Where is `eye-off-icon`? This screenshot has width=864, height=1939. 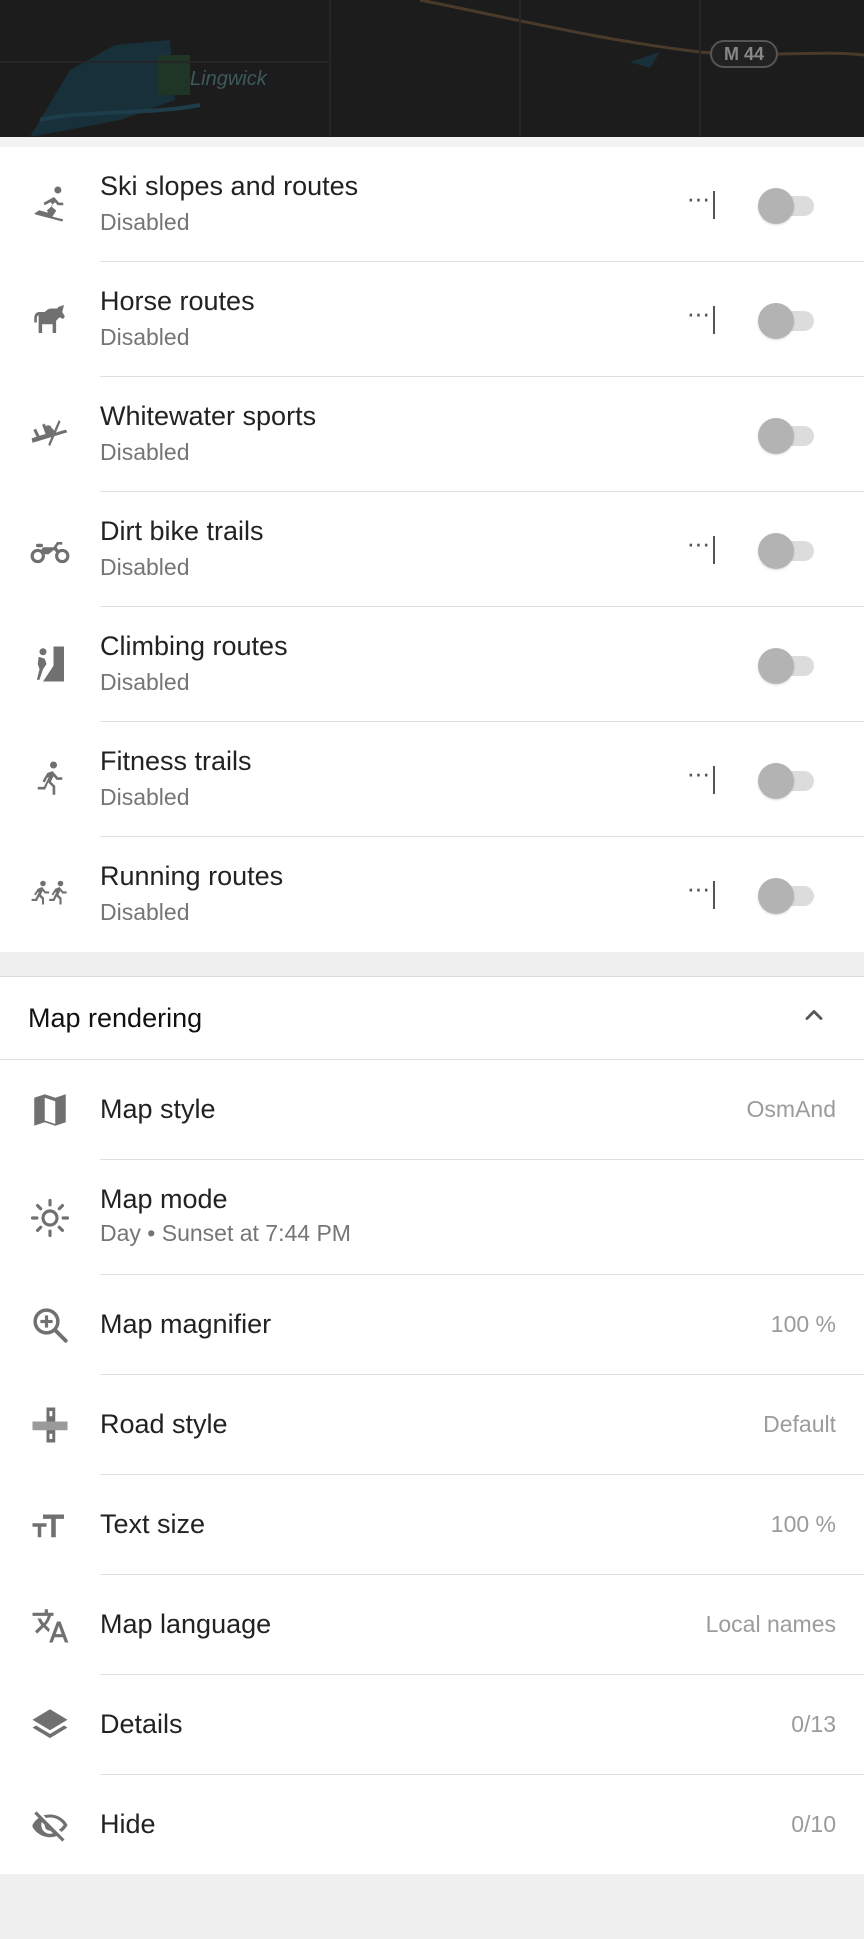
eye-off-icon is located at coordinates (50, 1825).